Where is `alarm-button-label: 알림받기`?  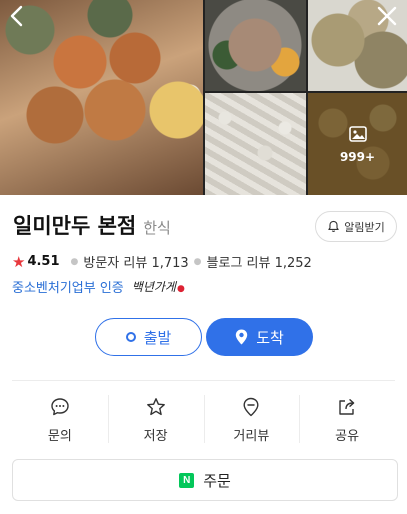
alarm-button-label: 알림받기 is located at coordinates (364, 227).